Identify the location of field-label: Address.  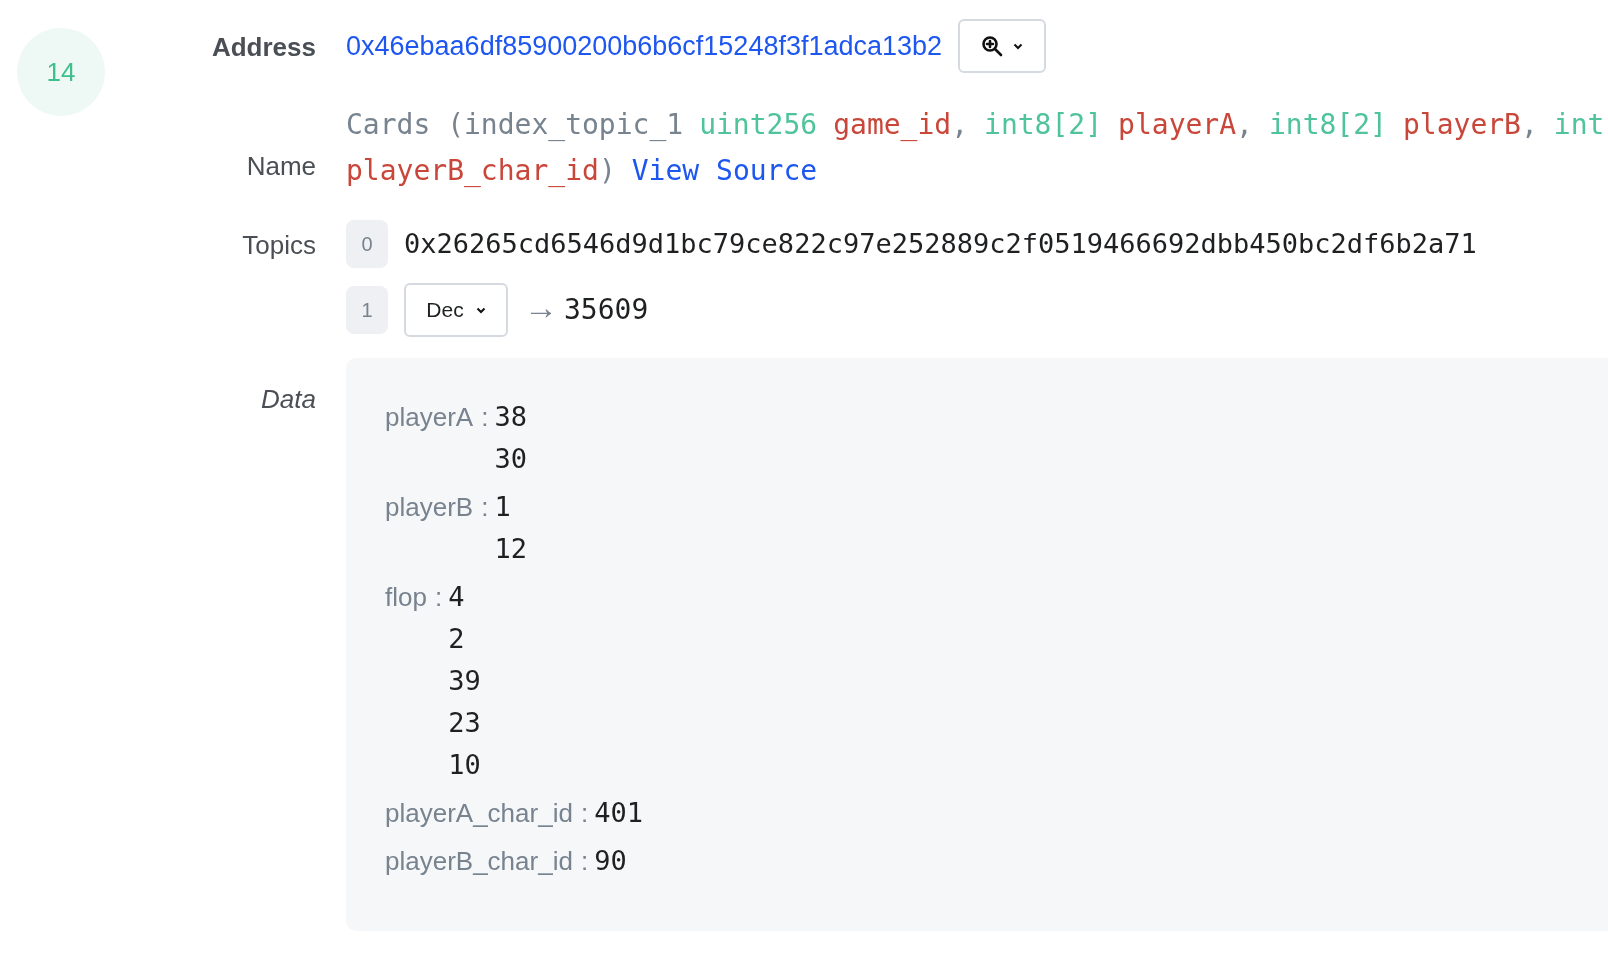
(263, 47).